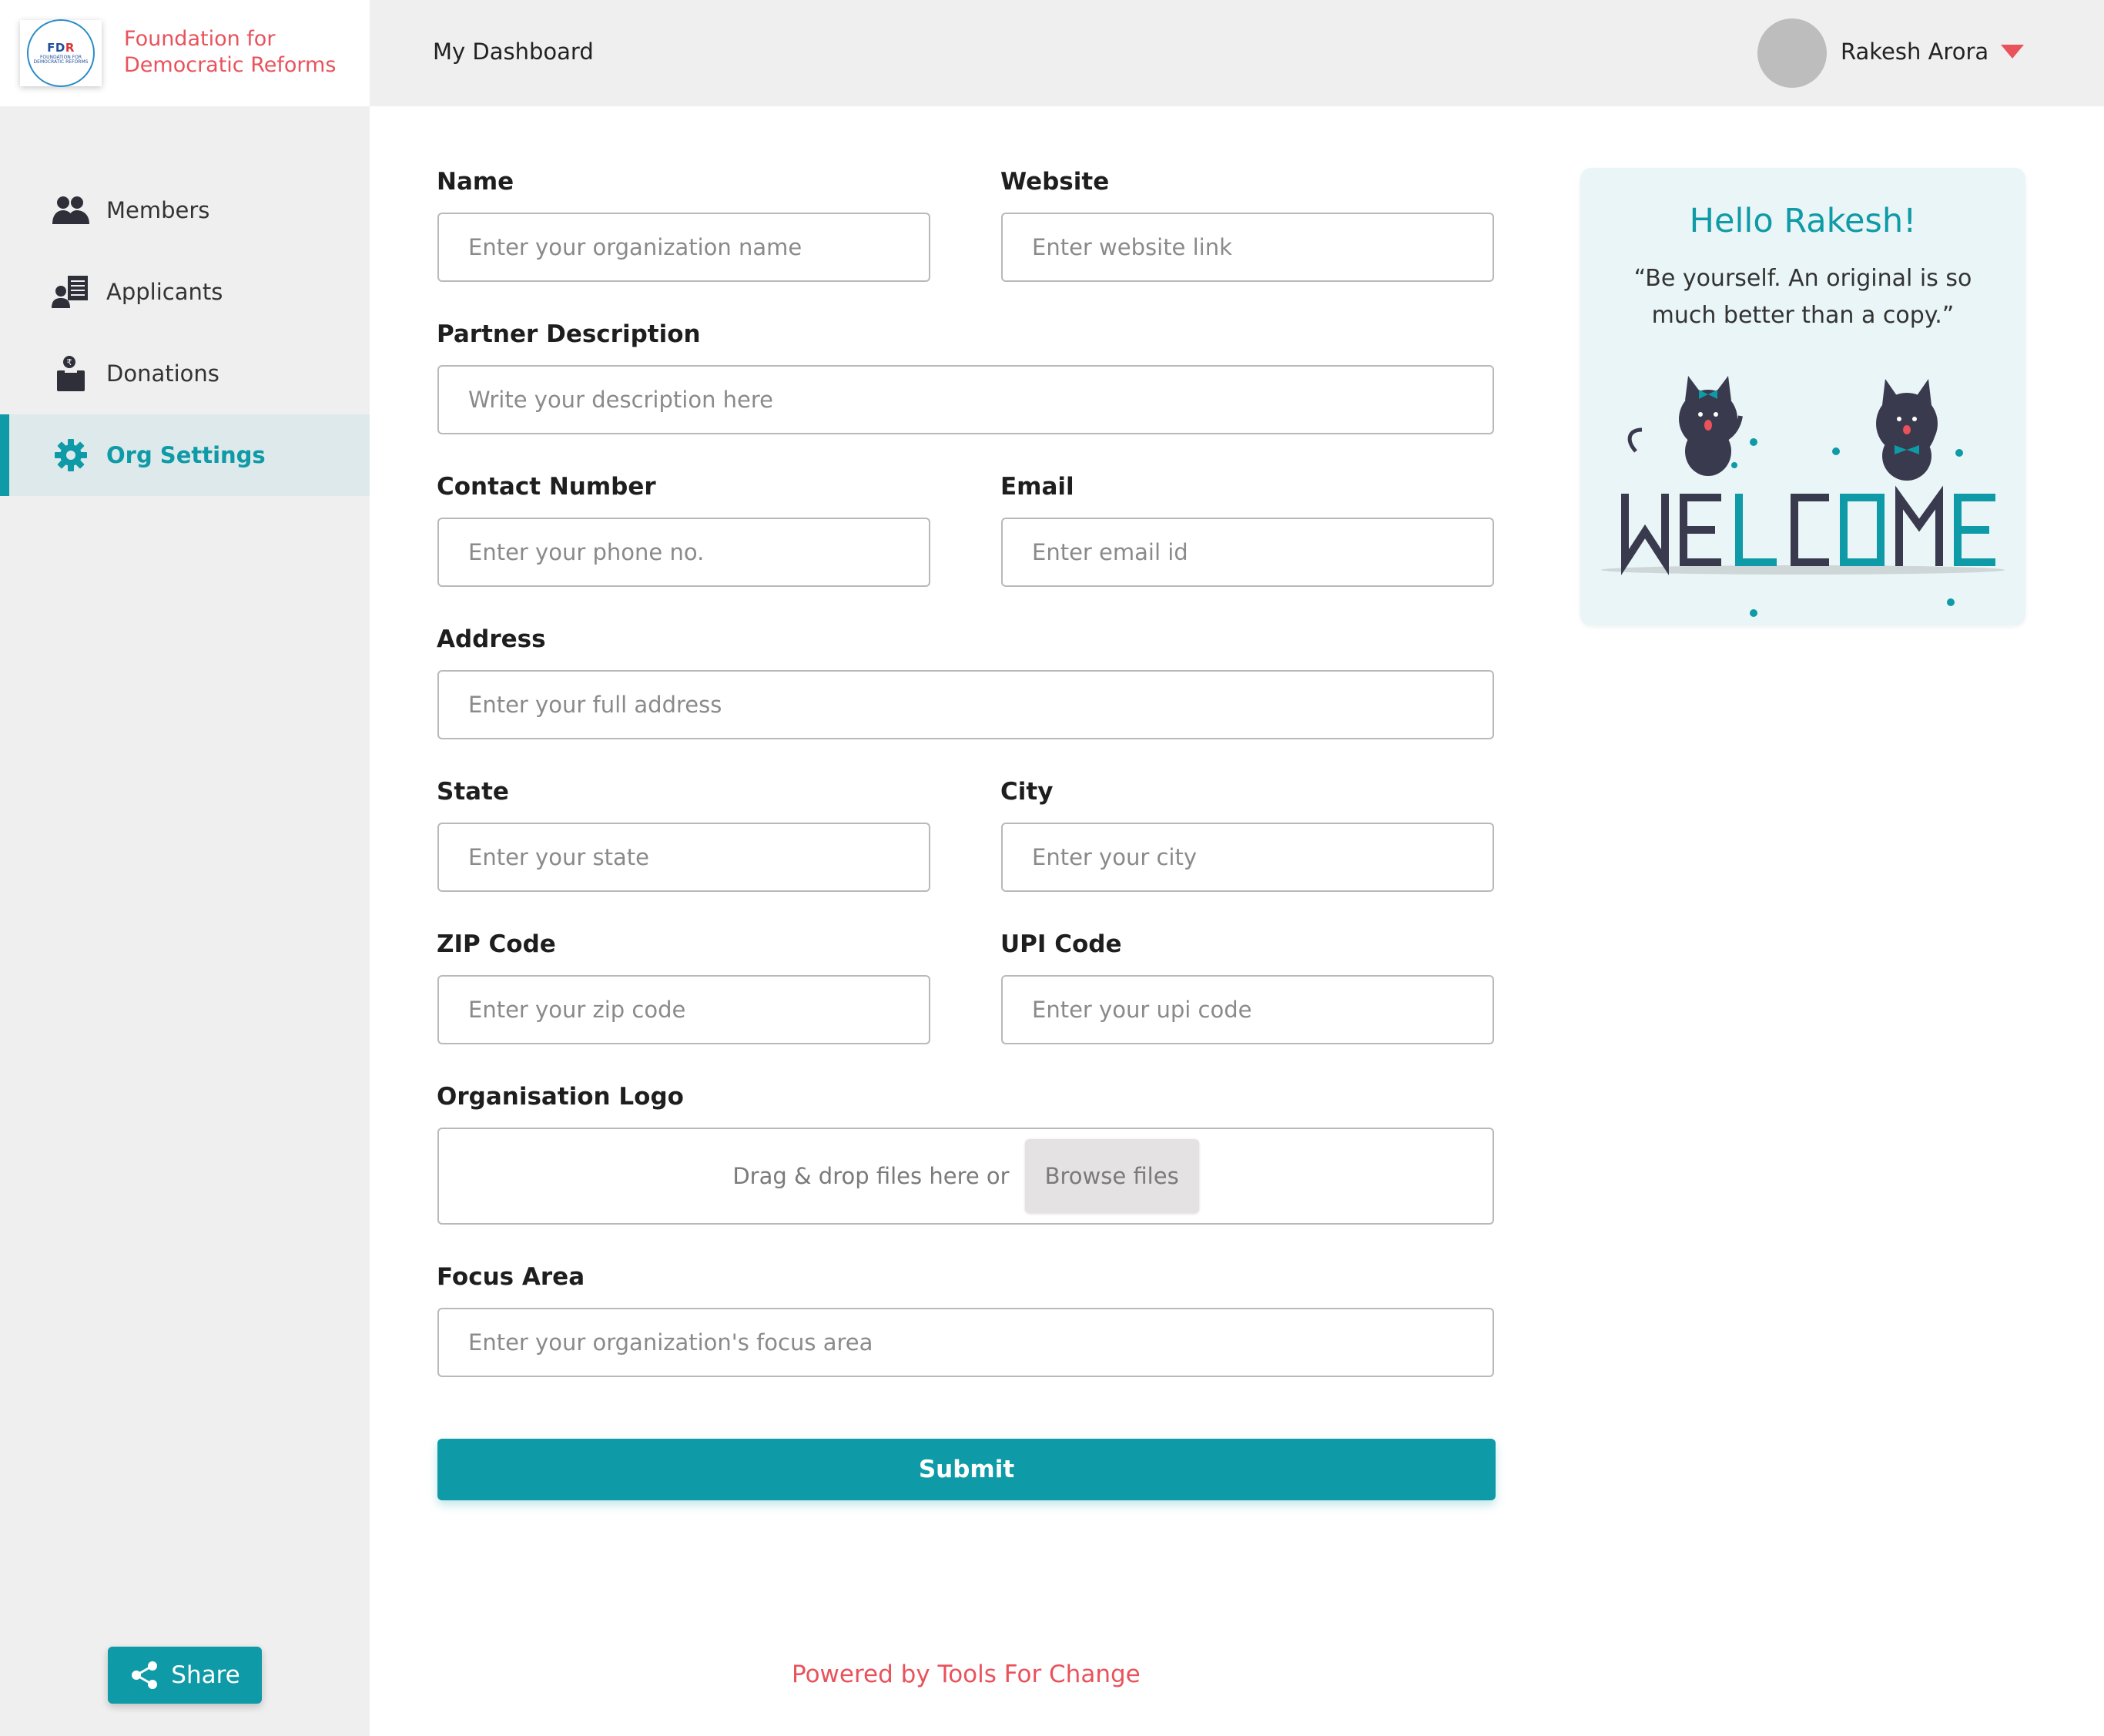 This screenshot has height=1736, width=2104. I want to click on email-label: Email, so click(1037, 487).